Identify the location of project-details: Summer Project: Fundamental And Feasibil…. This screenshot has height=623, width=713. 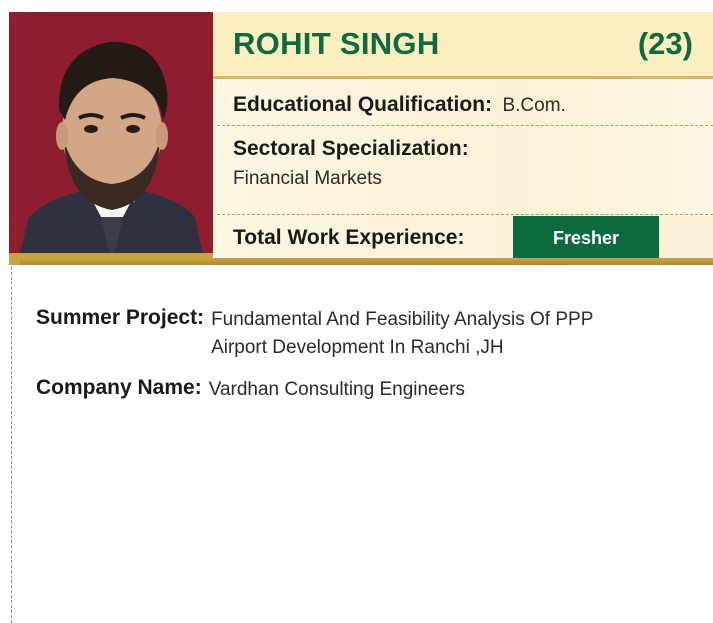
(366, 355).